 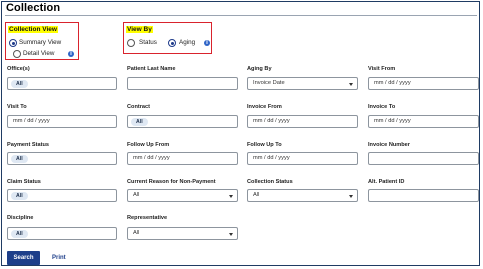 What do you see at coordinates (13, 43) in the screenshot?
I see `summary-view-radio` at bounding box center [13, 43].